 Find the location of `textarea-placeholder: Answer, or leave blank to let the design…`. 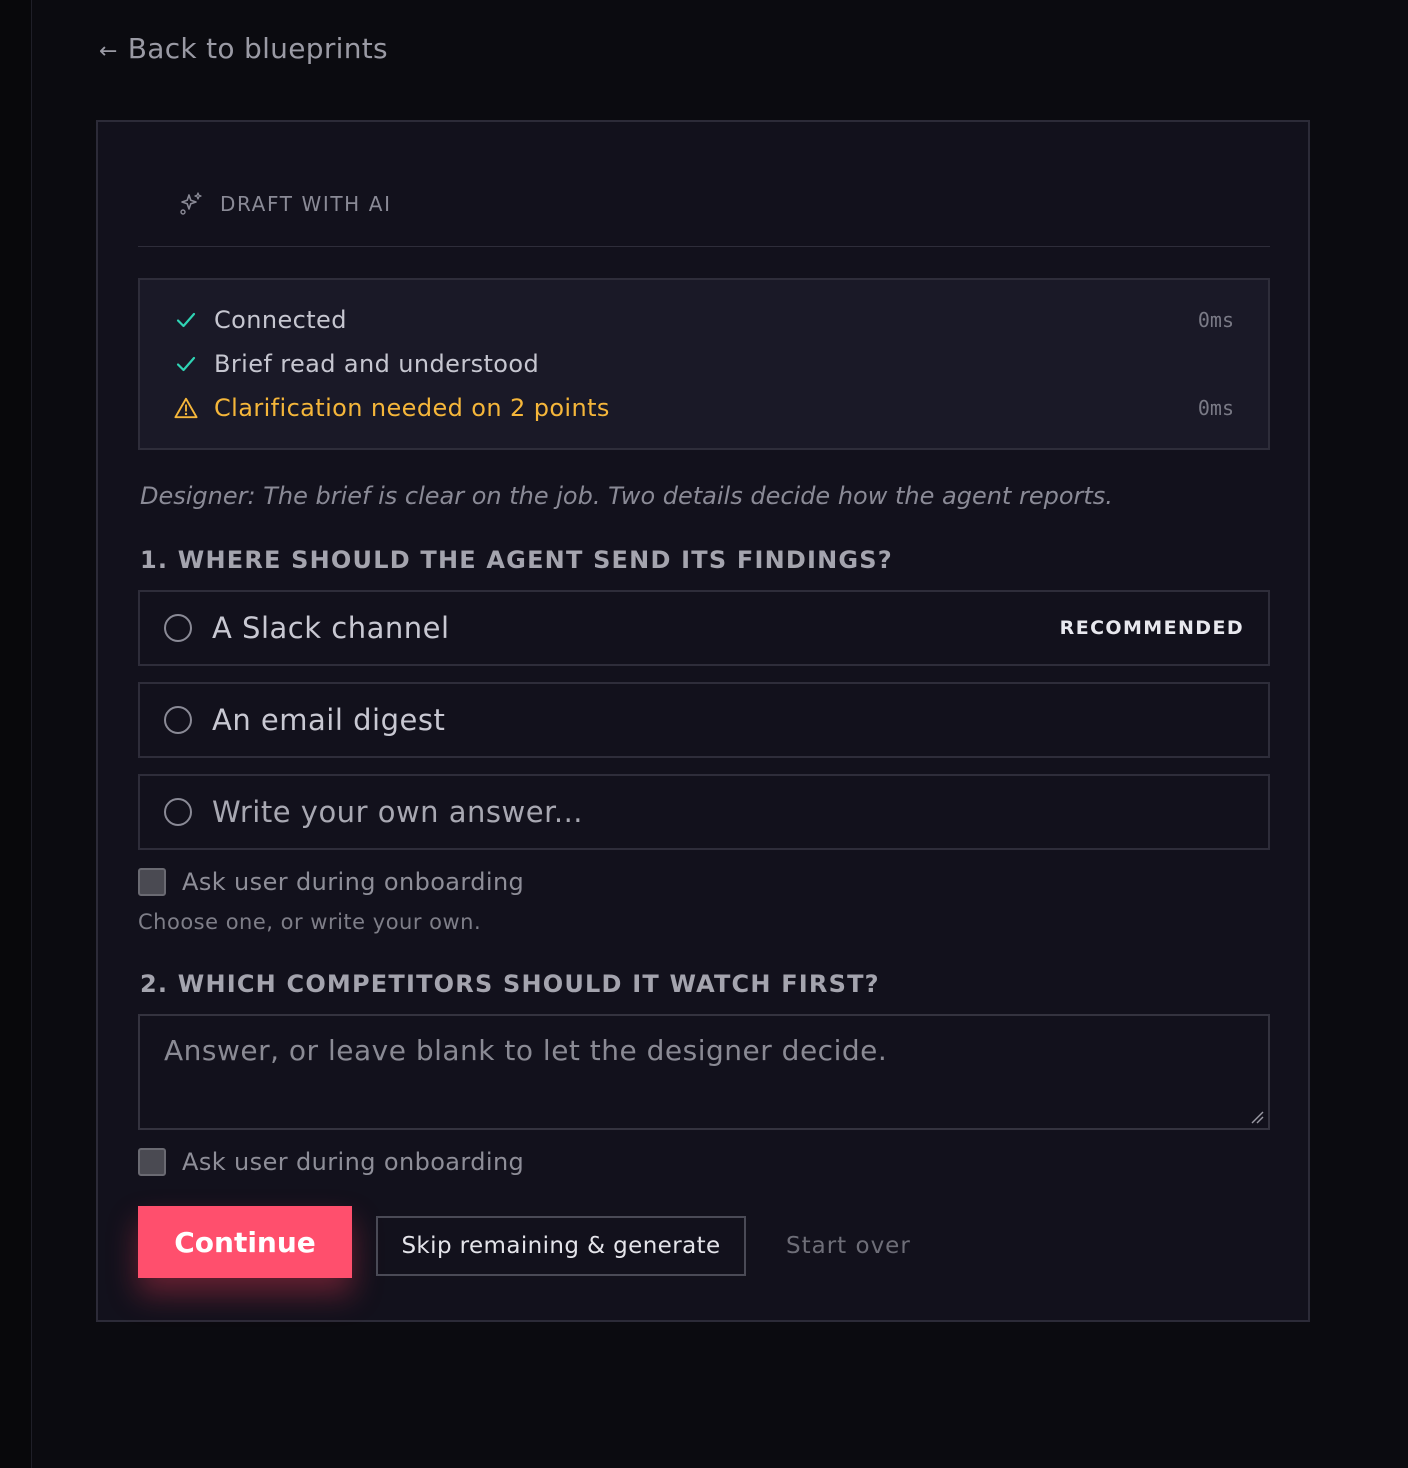

textarea-placeholder: Answer, or leave blank to let the design… is located at coordinates (526, 1050).